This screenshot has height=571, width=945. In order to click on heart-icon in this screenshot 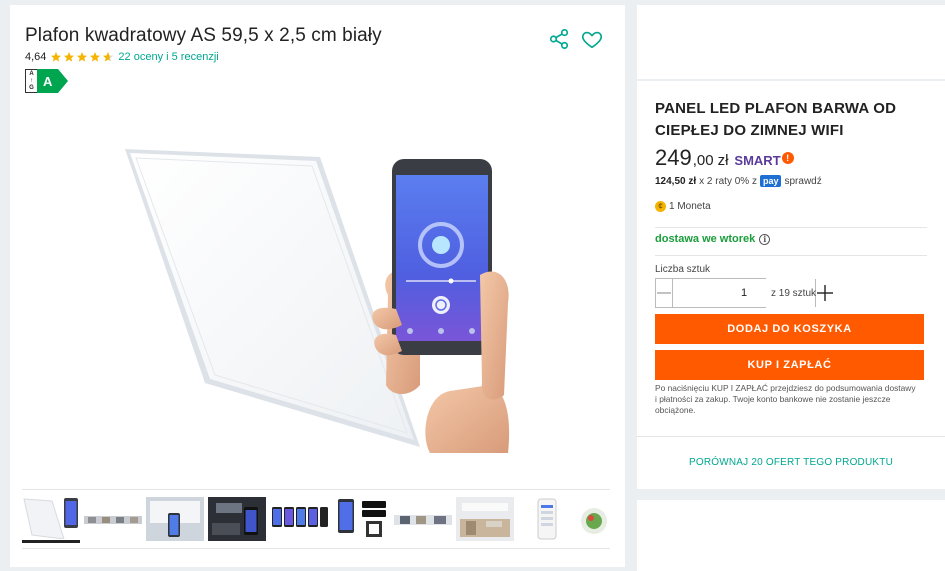, I will do `click(592, 39)`.